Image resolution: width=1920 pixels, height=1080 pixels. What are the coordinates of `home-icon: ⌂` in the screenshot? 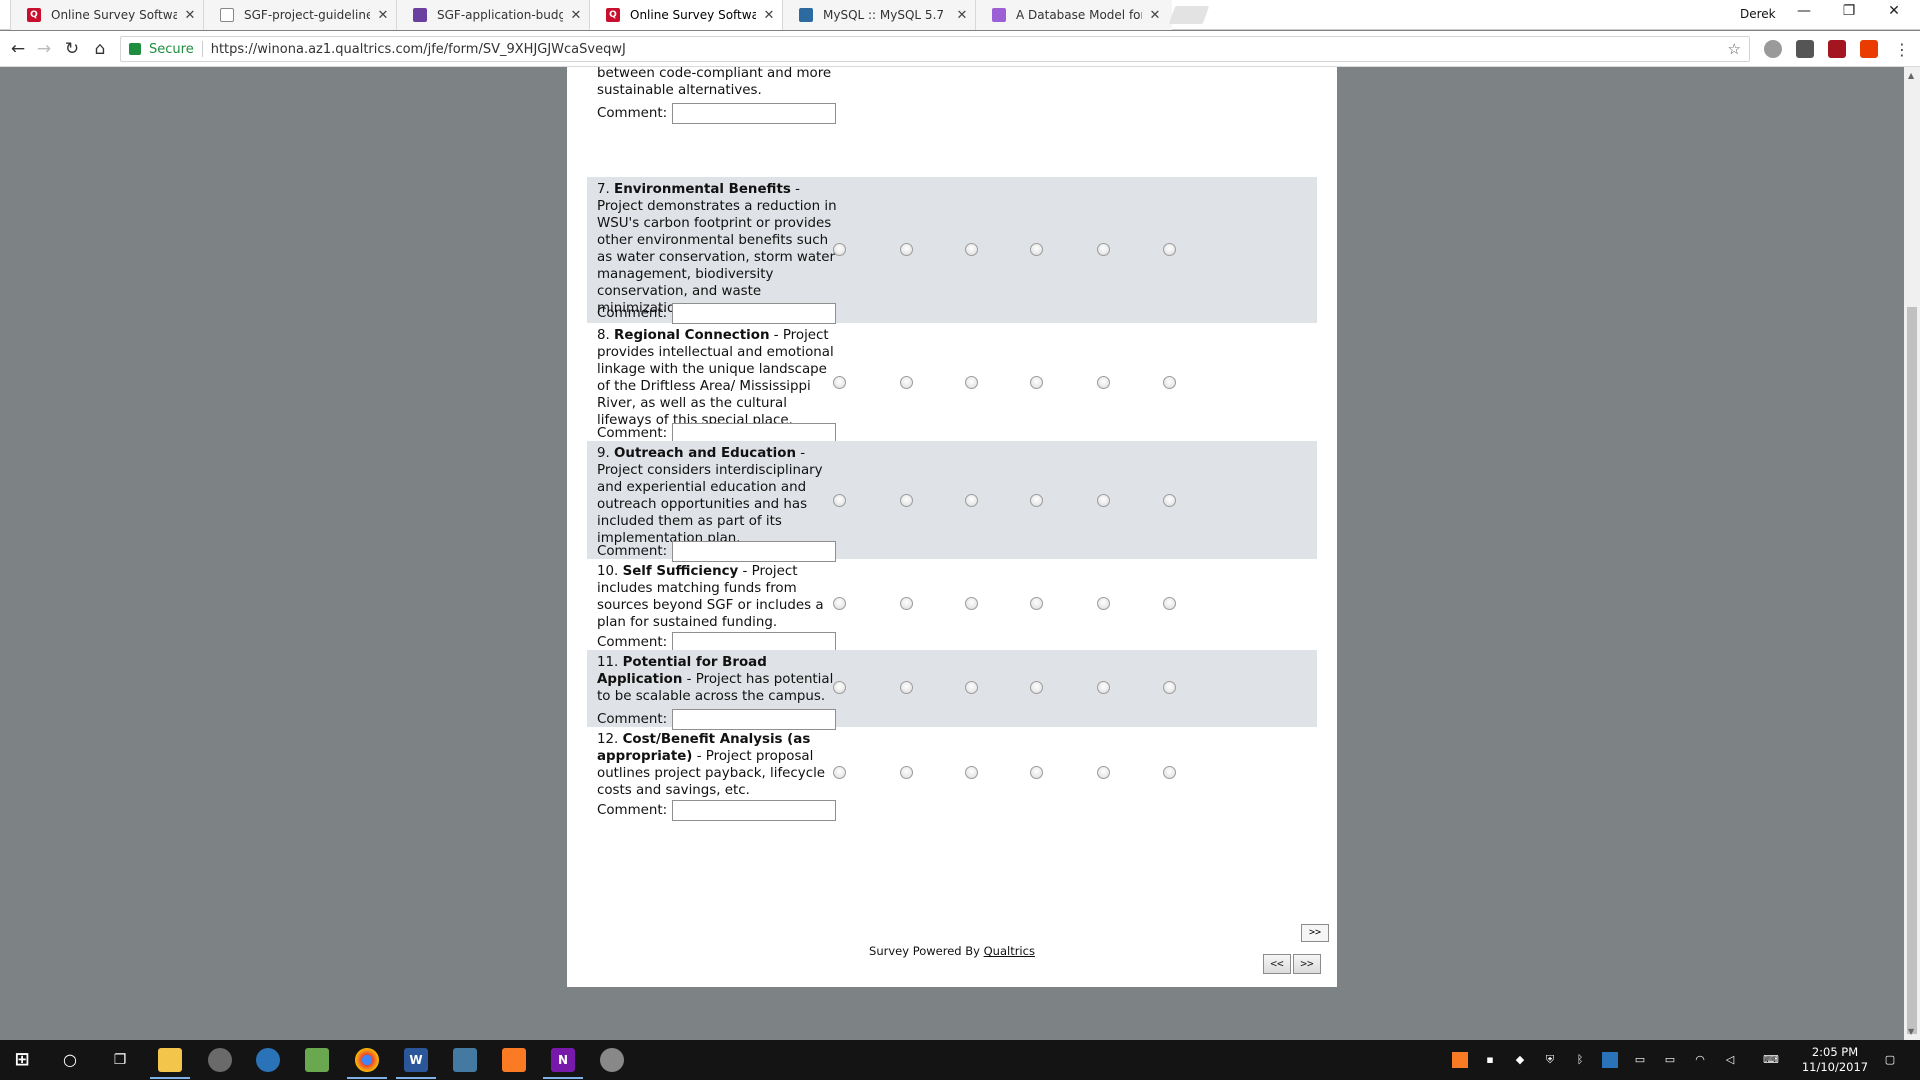 It's located at (100, 49).